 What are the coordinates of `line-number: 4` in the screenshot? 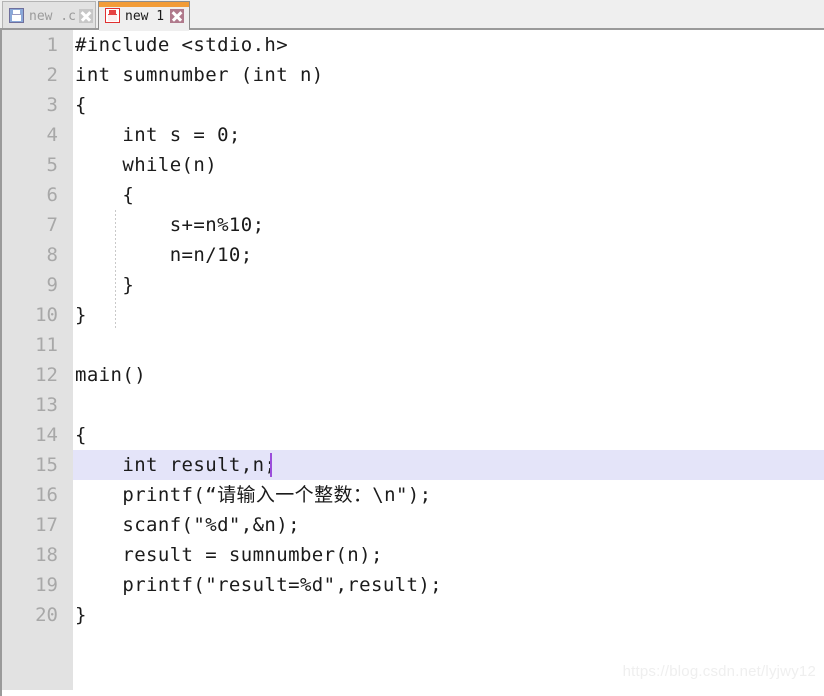 It's located at (52, 135).